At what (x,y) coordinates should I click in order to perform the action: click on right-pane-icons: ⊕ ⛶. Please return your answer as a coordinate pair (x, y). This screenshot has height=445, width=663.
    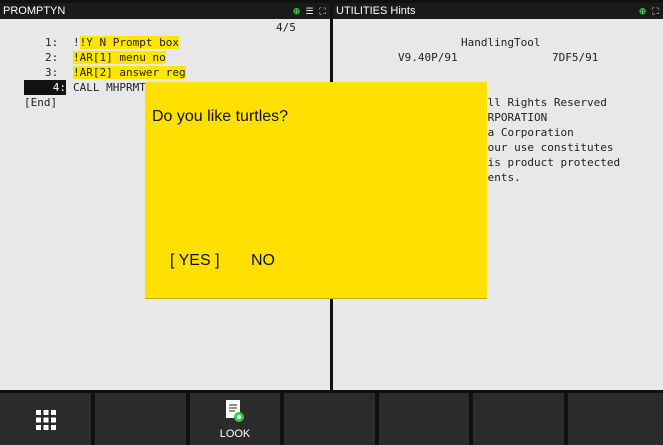
    Looking at the image, I should click on (649, 11).